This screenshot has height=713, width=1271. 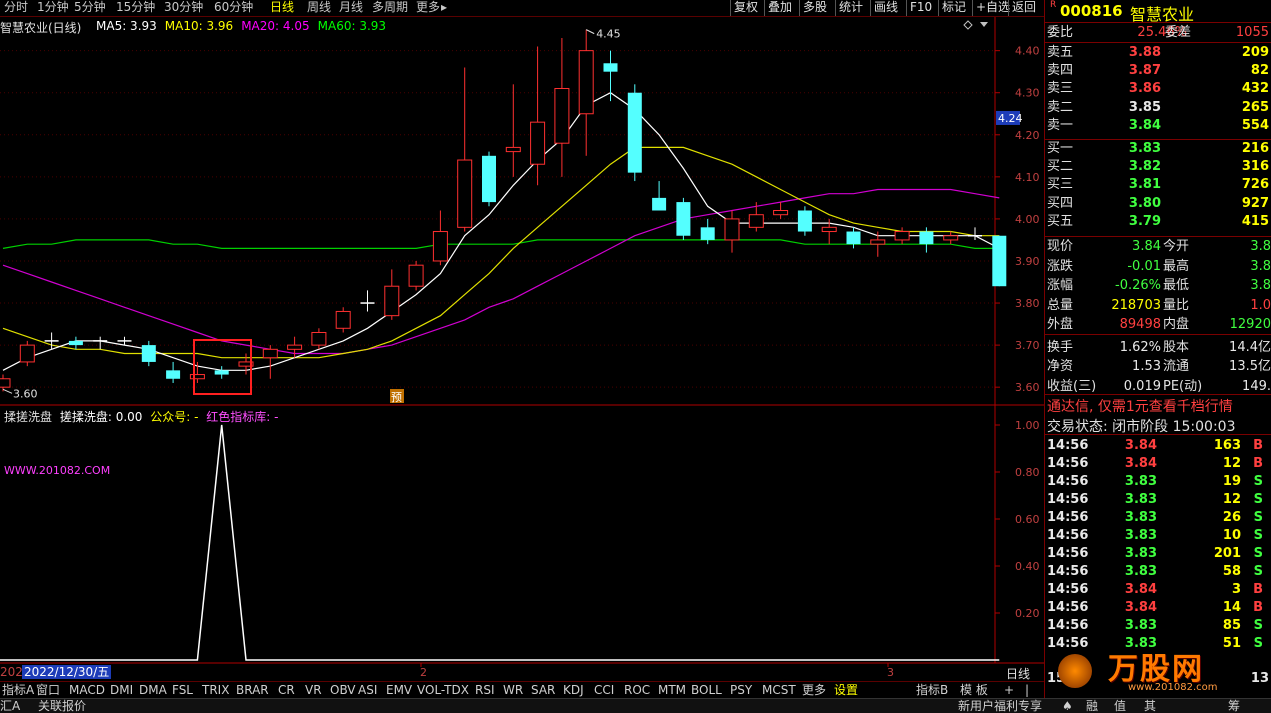 I want to click on wecha-label: 委差, so click(x=1178, y=32).